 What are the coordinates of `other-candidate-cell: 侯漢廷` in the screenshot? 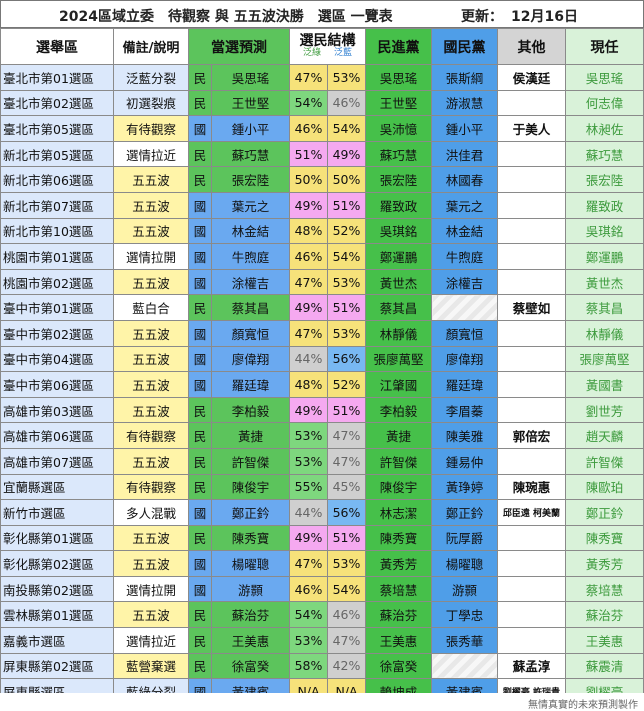 It's located at (531, 77).